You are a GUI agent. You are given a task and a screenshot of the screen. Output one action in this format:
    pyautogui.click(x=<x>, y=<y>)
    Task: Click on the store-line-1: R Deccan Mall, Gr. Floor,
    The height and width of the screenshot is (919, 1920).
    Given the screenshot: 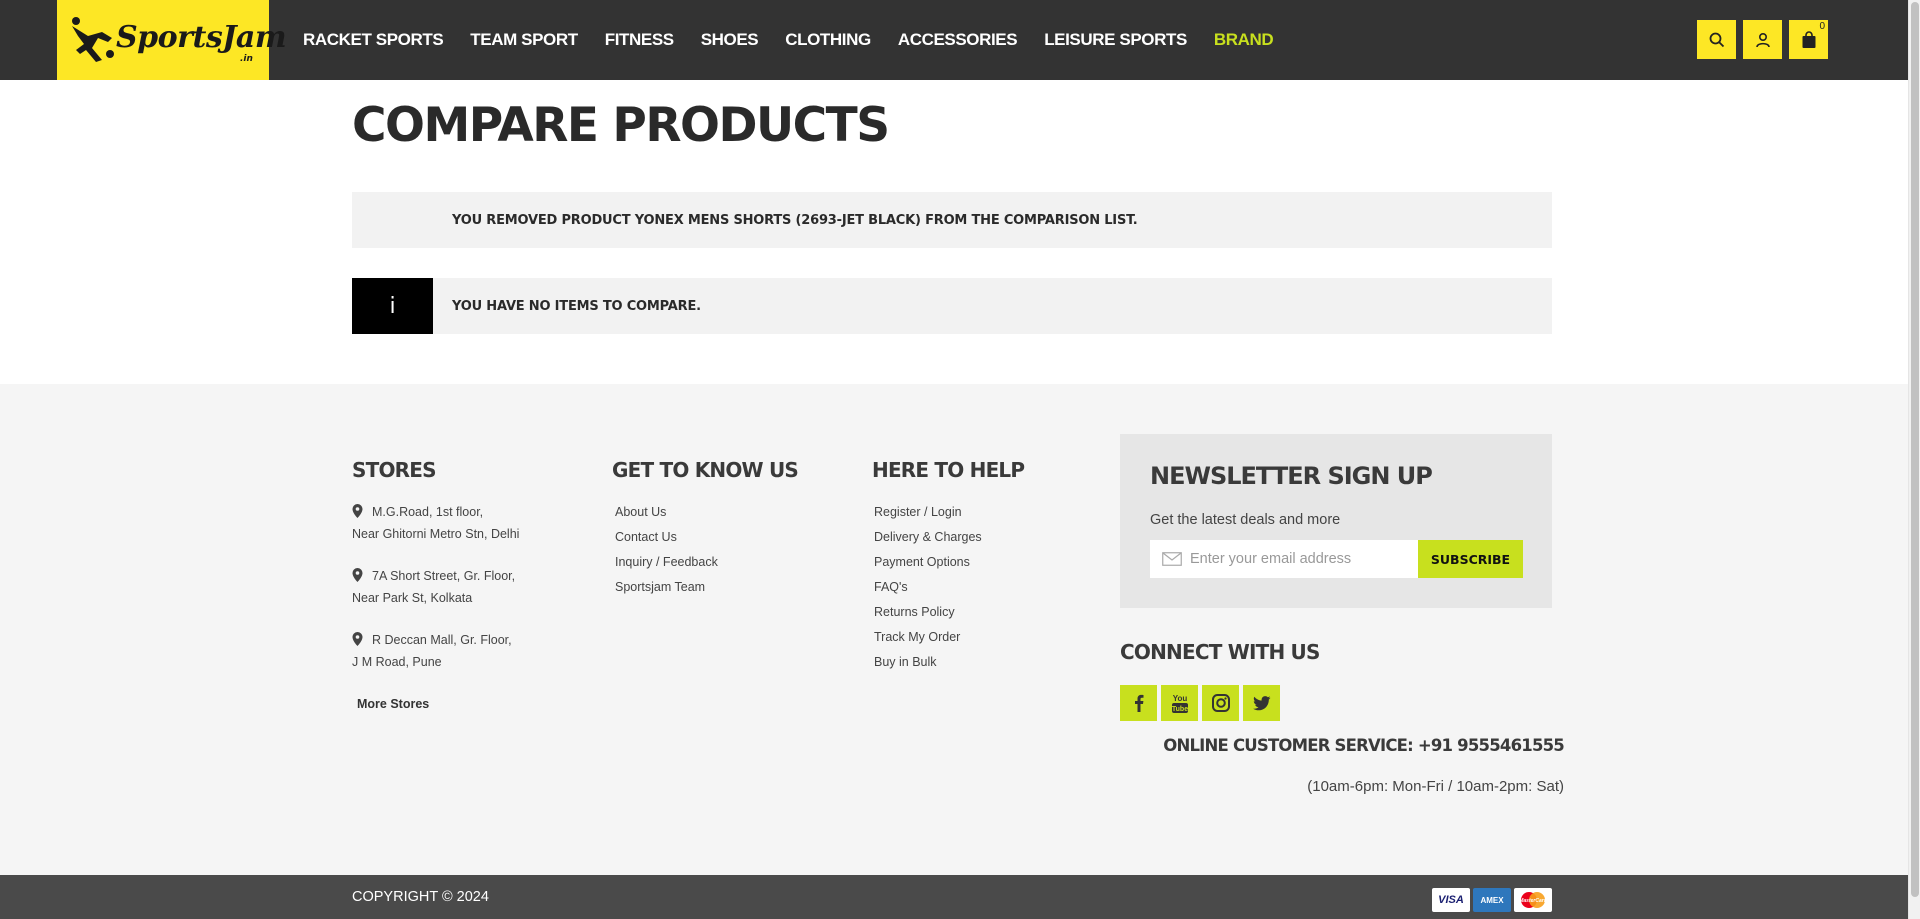 What is the action you would take?
    pyautogui.click(x=442, y=640)
    